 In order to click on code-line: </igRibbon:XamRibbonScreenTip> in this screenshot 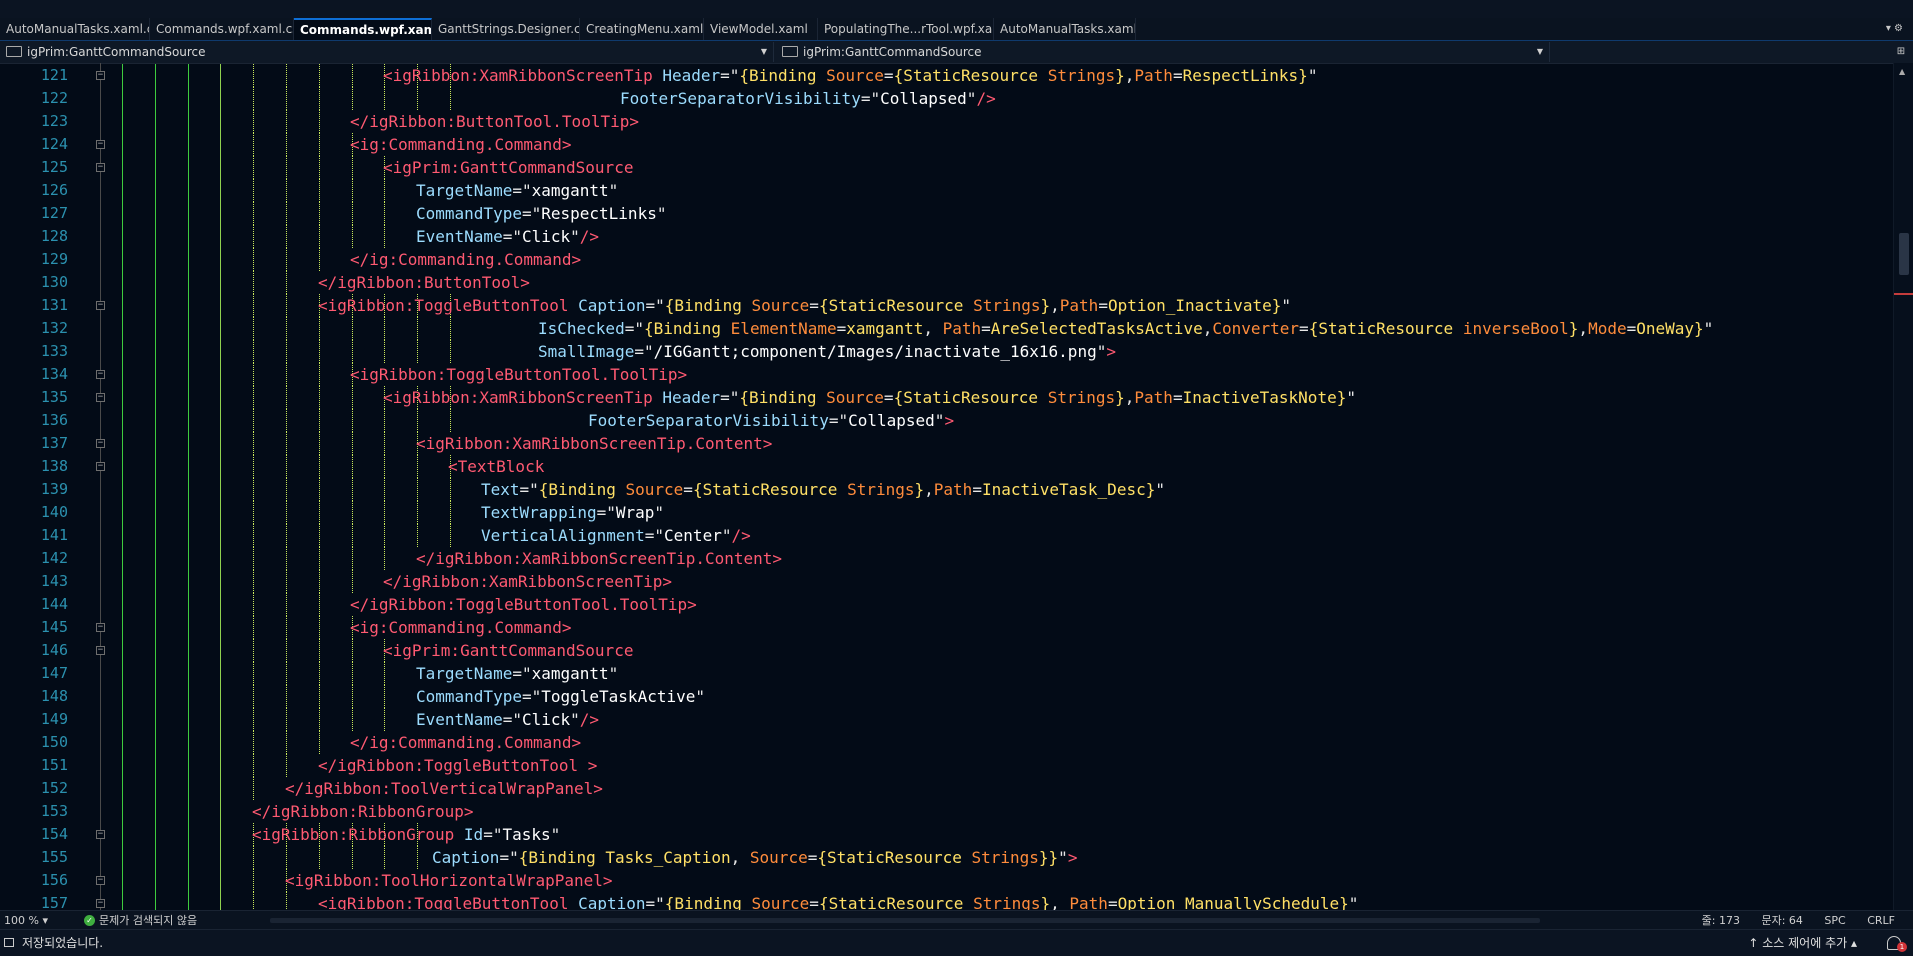, I will do `click(527, 581)`.